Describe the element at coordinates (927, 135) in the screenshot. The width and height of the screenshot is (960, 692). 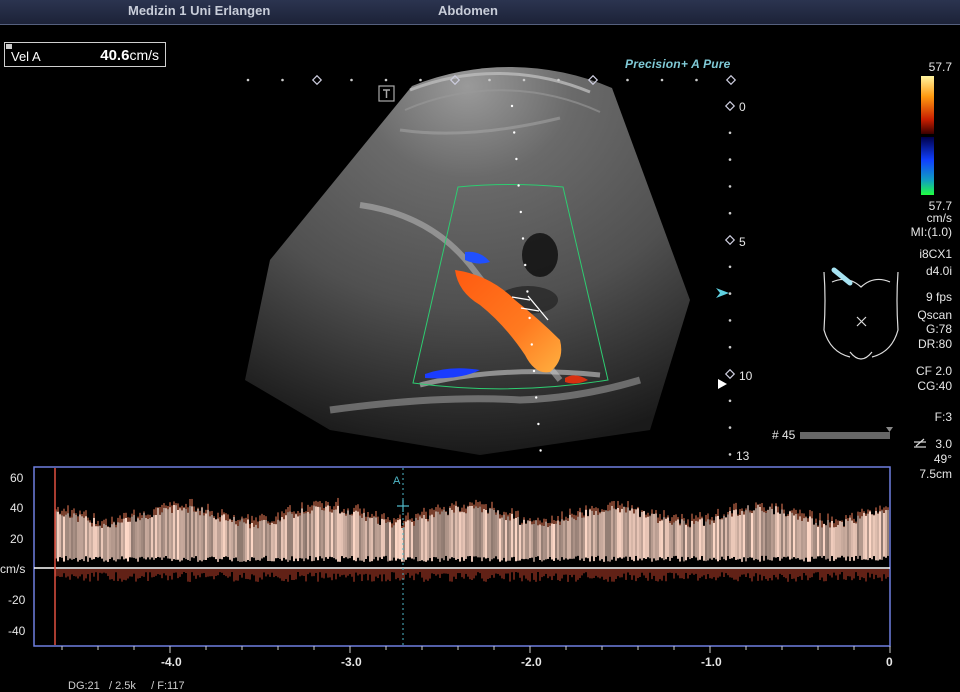
I see `color-velocity-bar` at that location.